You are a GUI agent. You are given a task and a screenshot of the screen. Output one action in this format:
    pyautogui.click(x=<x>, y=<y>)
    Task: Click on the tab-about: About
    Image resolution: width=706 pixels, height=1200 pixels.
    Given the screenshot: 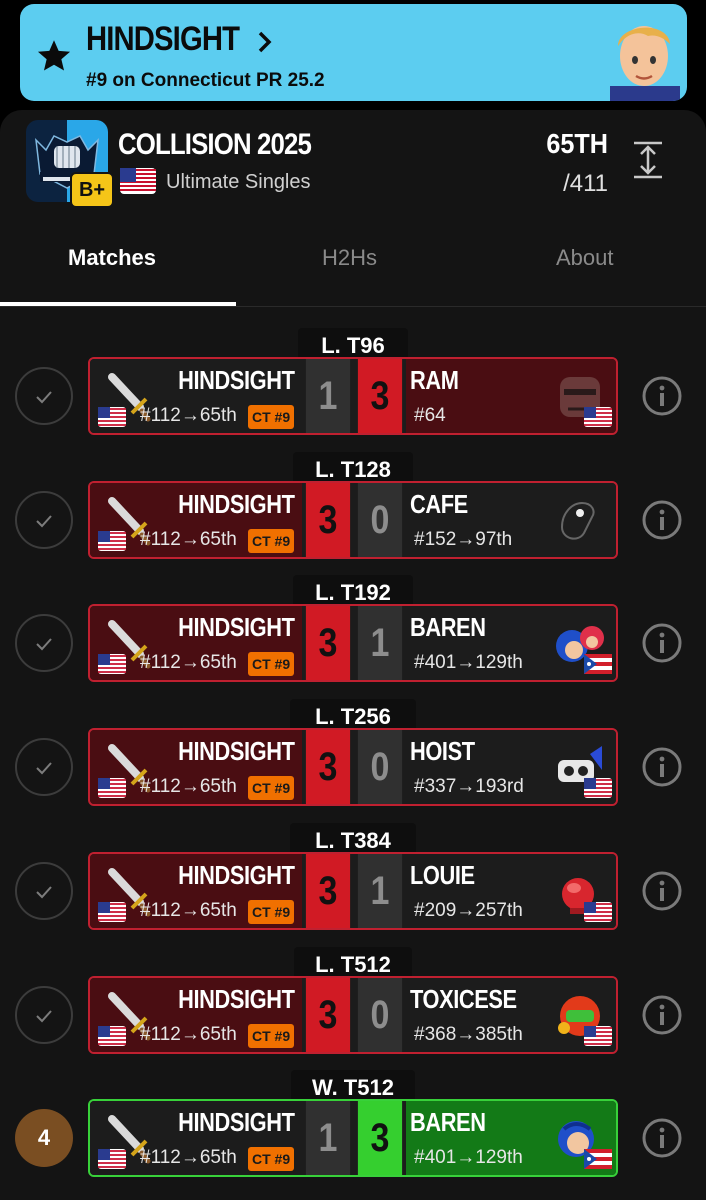 What is the action you would take?
    pyautogui.click(x=585, y=258)
    